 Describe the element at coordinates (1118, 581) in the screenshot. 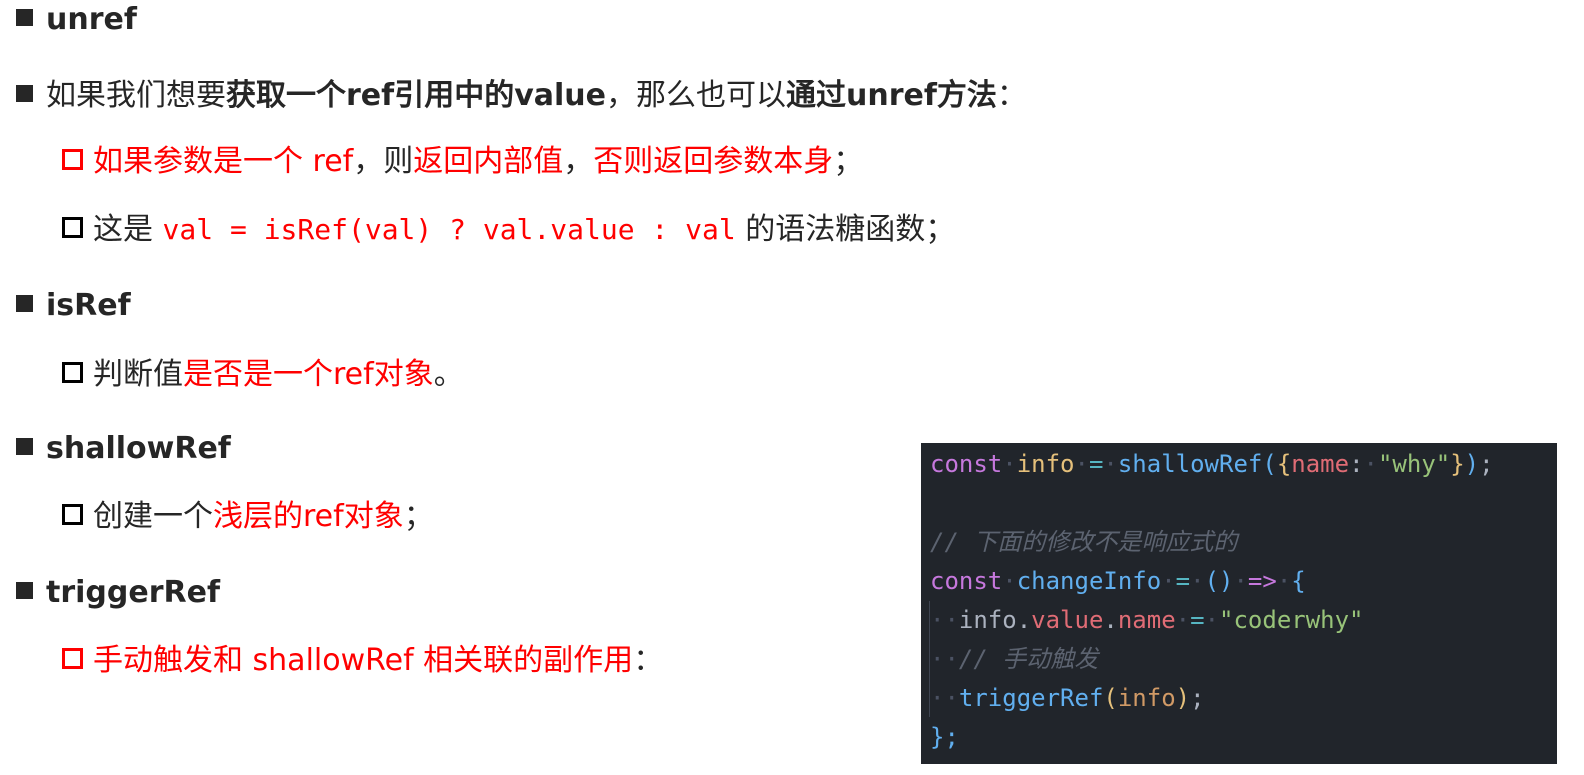

I see `code-line-4: const·changeInfo·=·()·=>·{` at that location.